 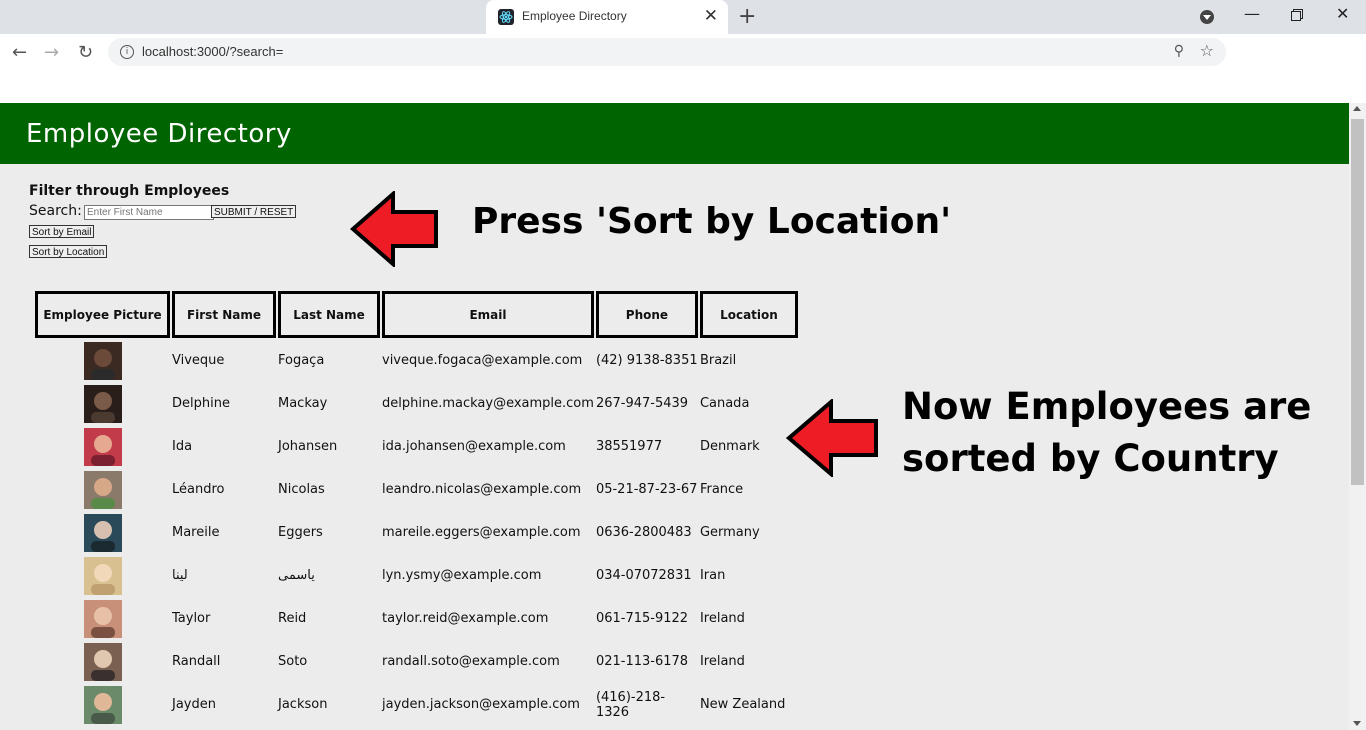 What do you see at coordinates (1207, 50) in the screenshot?
I see `bookmark-star-icon: ☆` at bounding box center [1207, 50].